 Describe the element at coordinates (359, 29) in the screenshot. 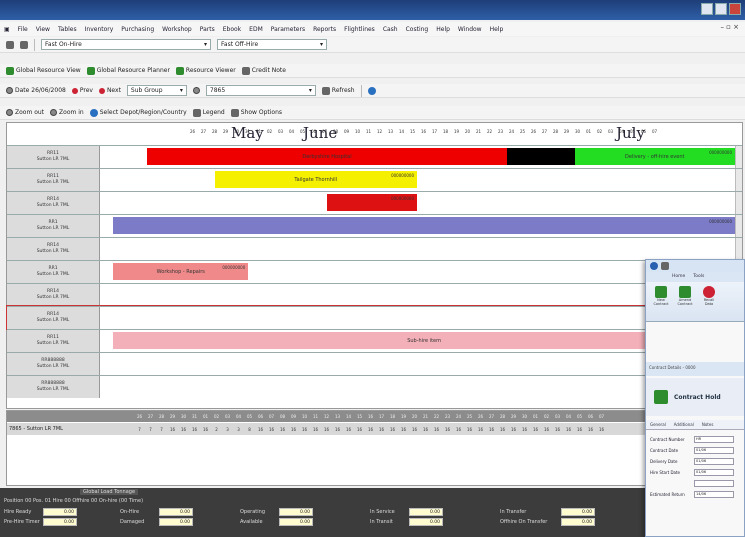

I see `menu-item: Flightlines` at that location.